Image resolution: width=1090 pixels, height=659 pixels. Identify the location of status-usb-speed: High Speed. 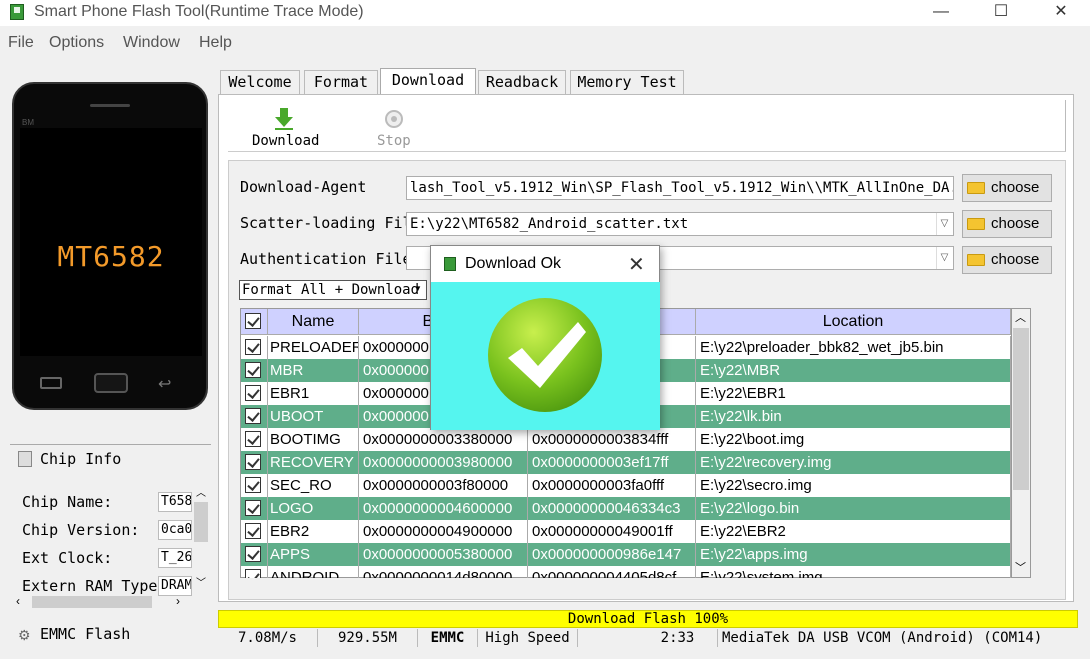
(528, 638).